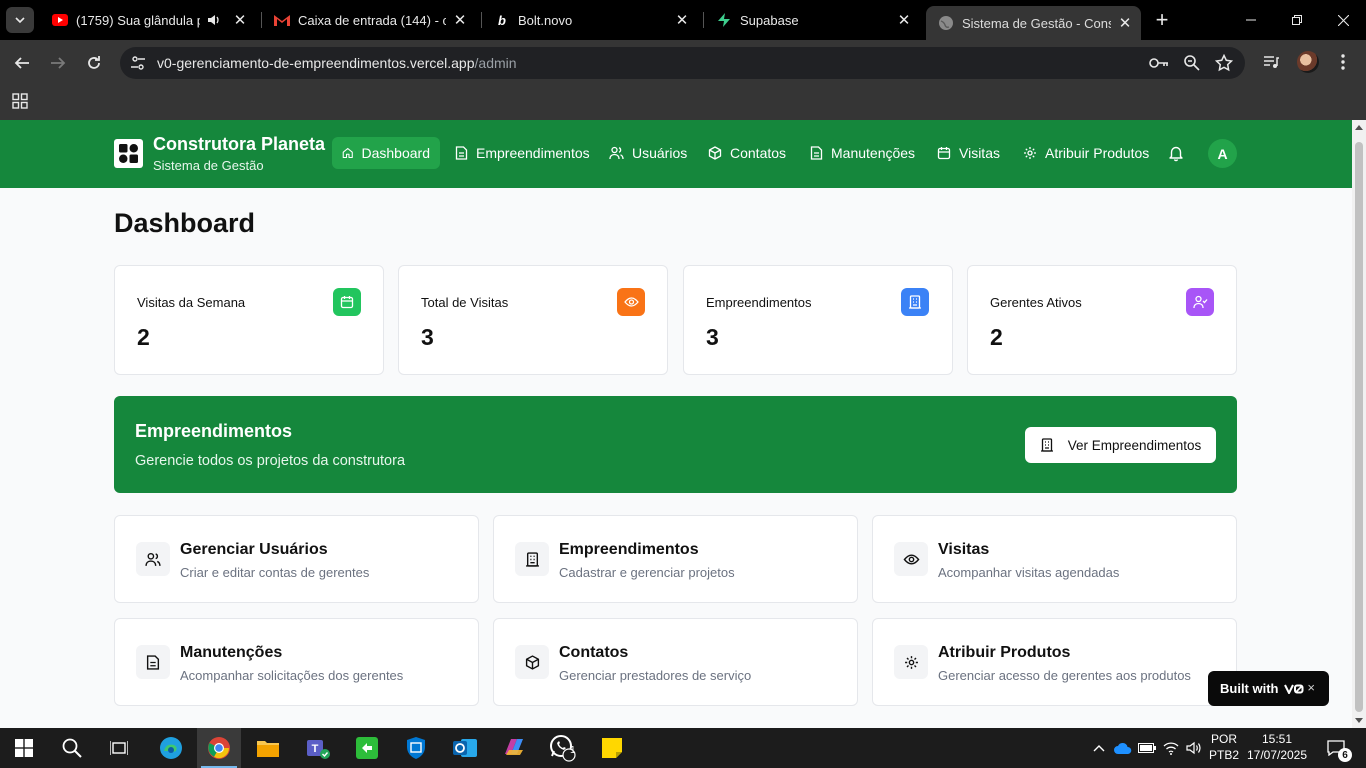 The width and height of the screenshot is (1366, 768). Describe the element at coordinates (1171, 748) in the screenshot. I see `network-button` at that location.